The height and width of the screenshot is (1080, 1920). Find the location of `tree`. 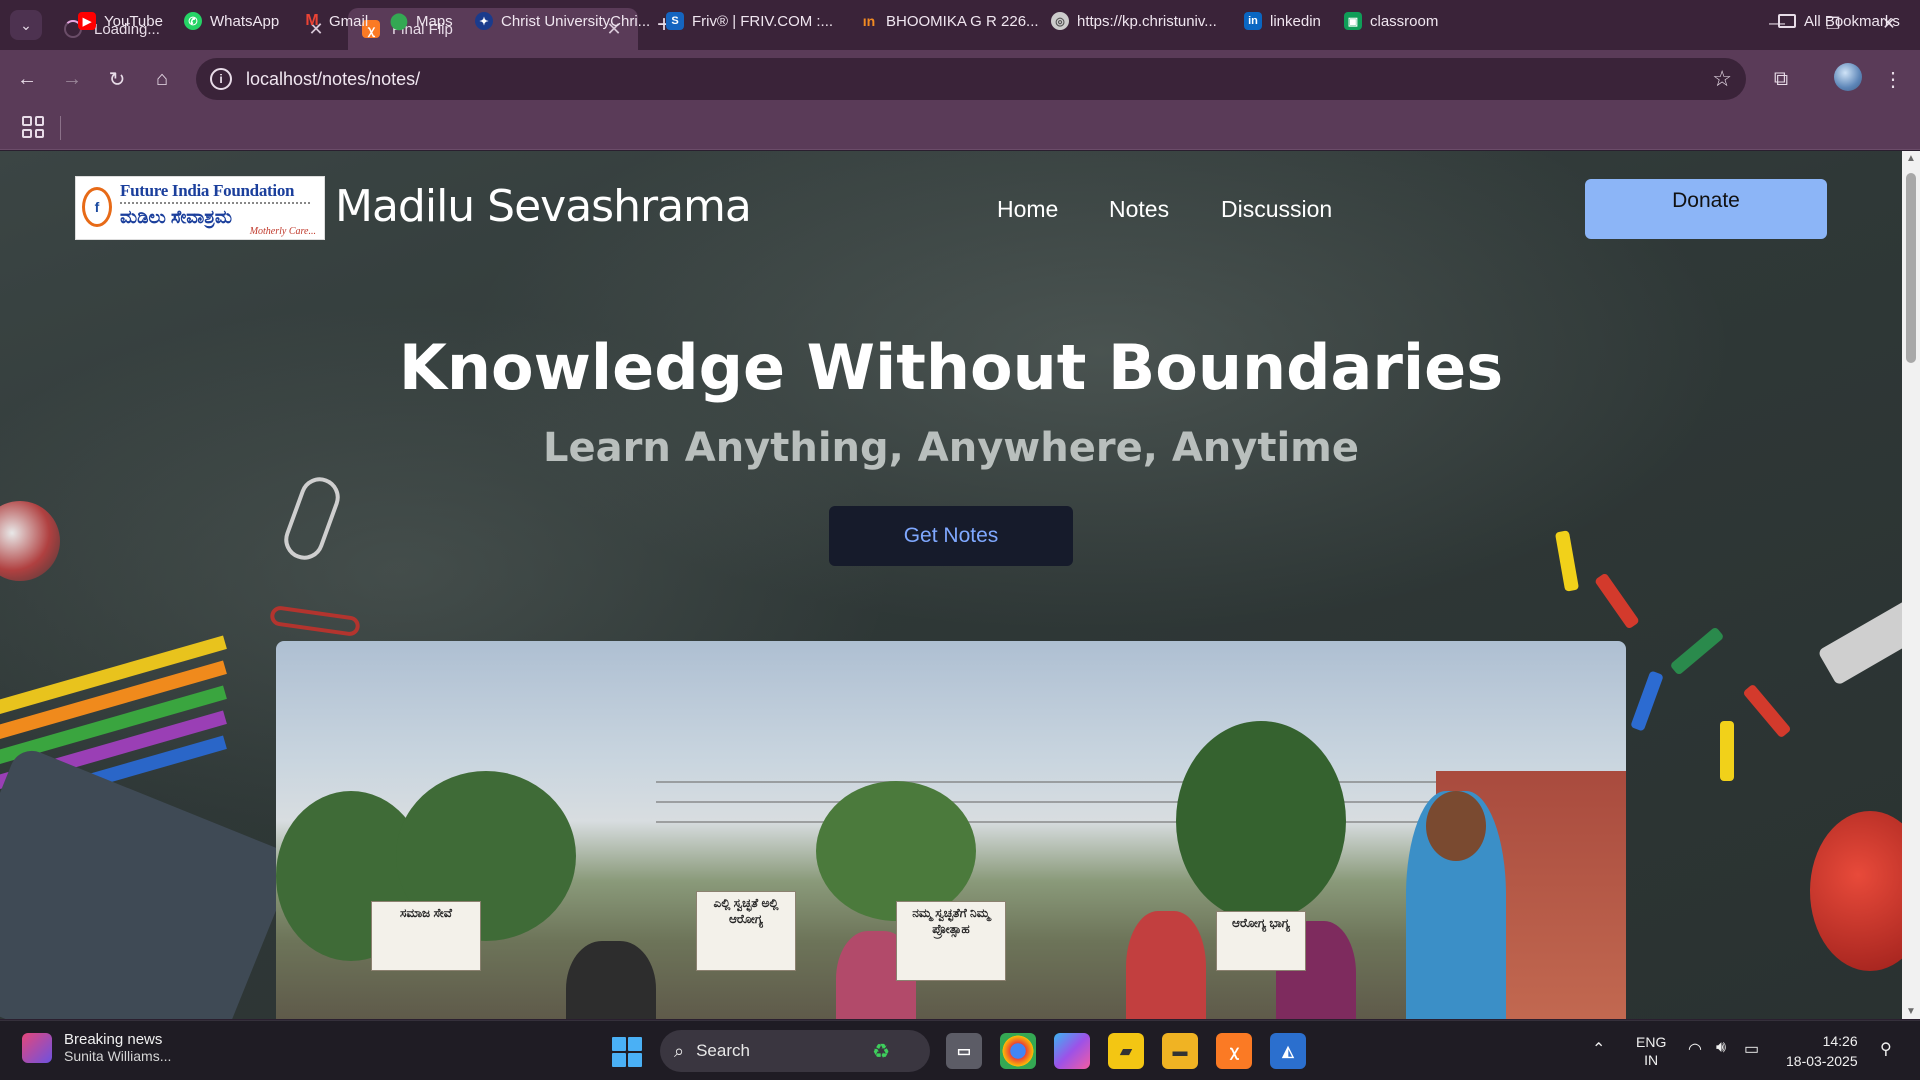

tree is located at coordinates (896, 851).